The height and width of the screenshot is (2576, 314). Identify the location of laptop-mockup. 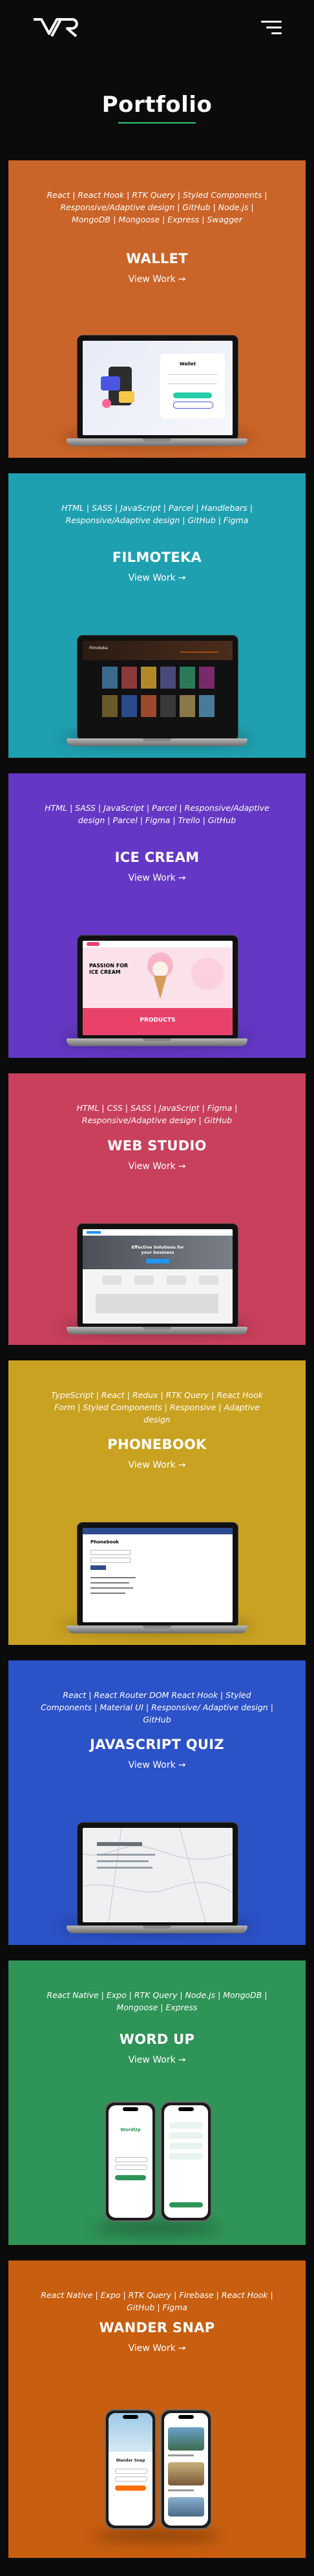
(157, 1881).